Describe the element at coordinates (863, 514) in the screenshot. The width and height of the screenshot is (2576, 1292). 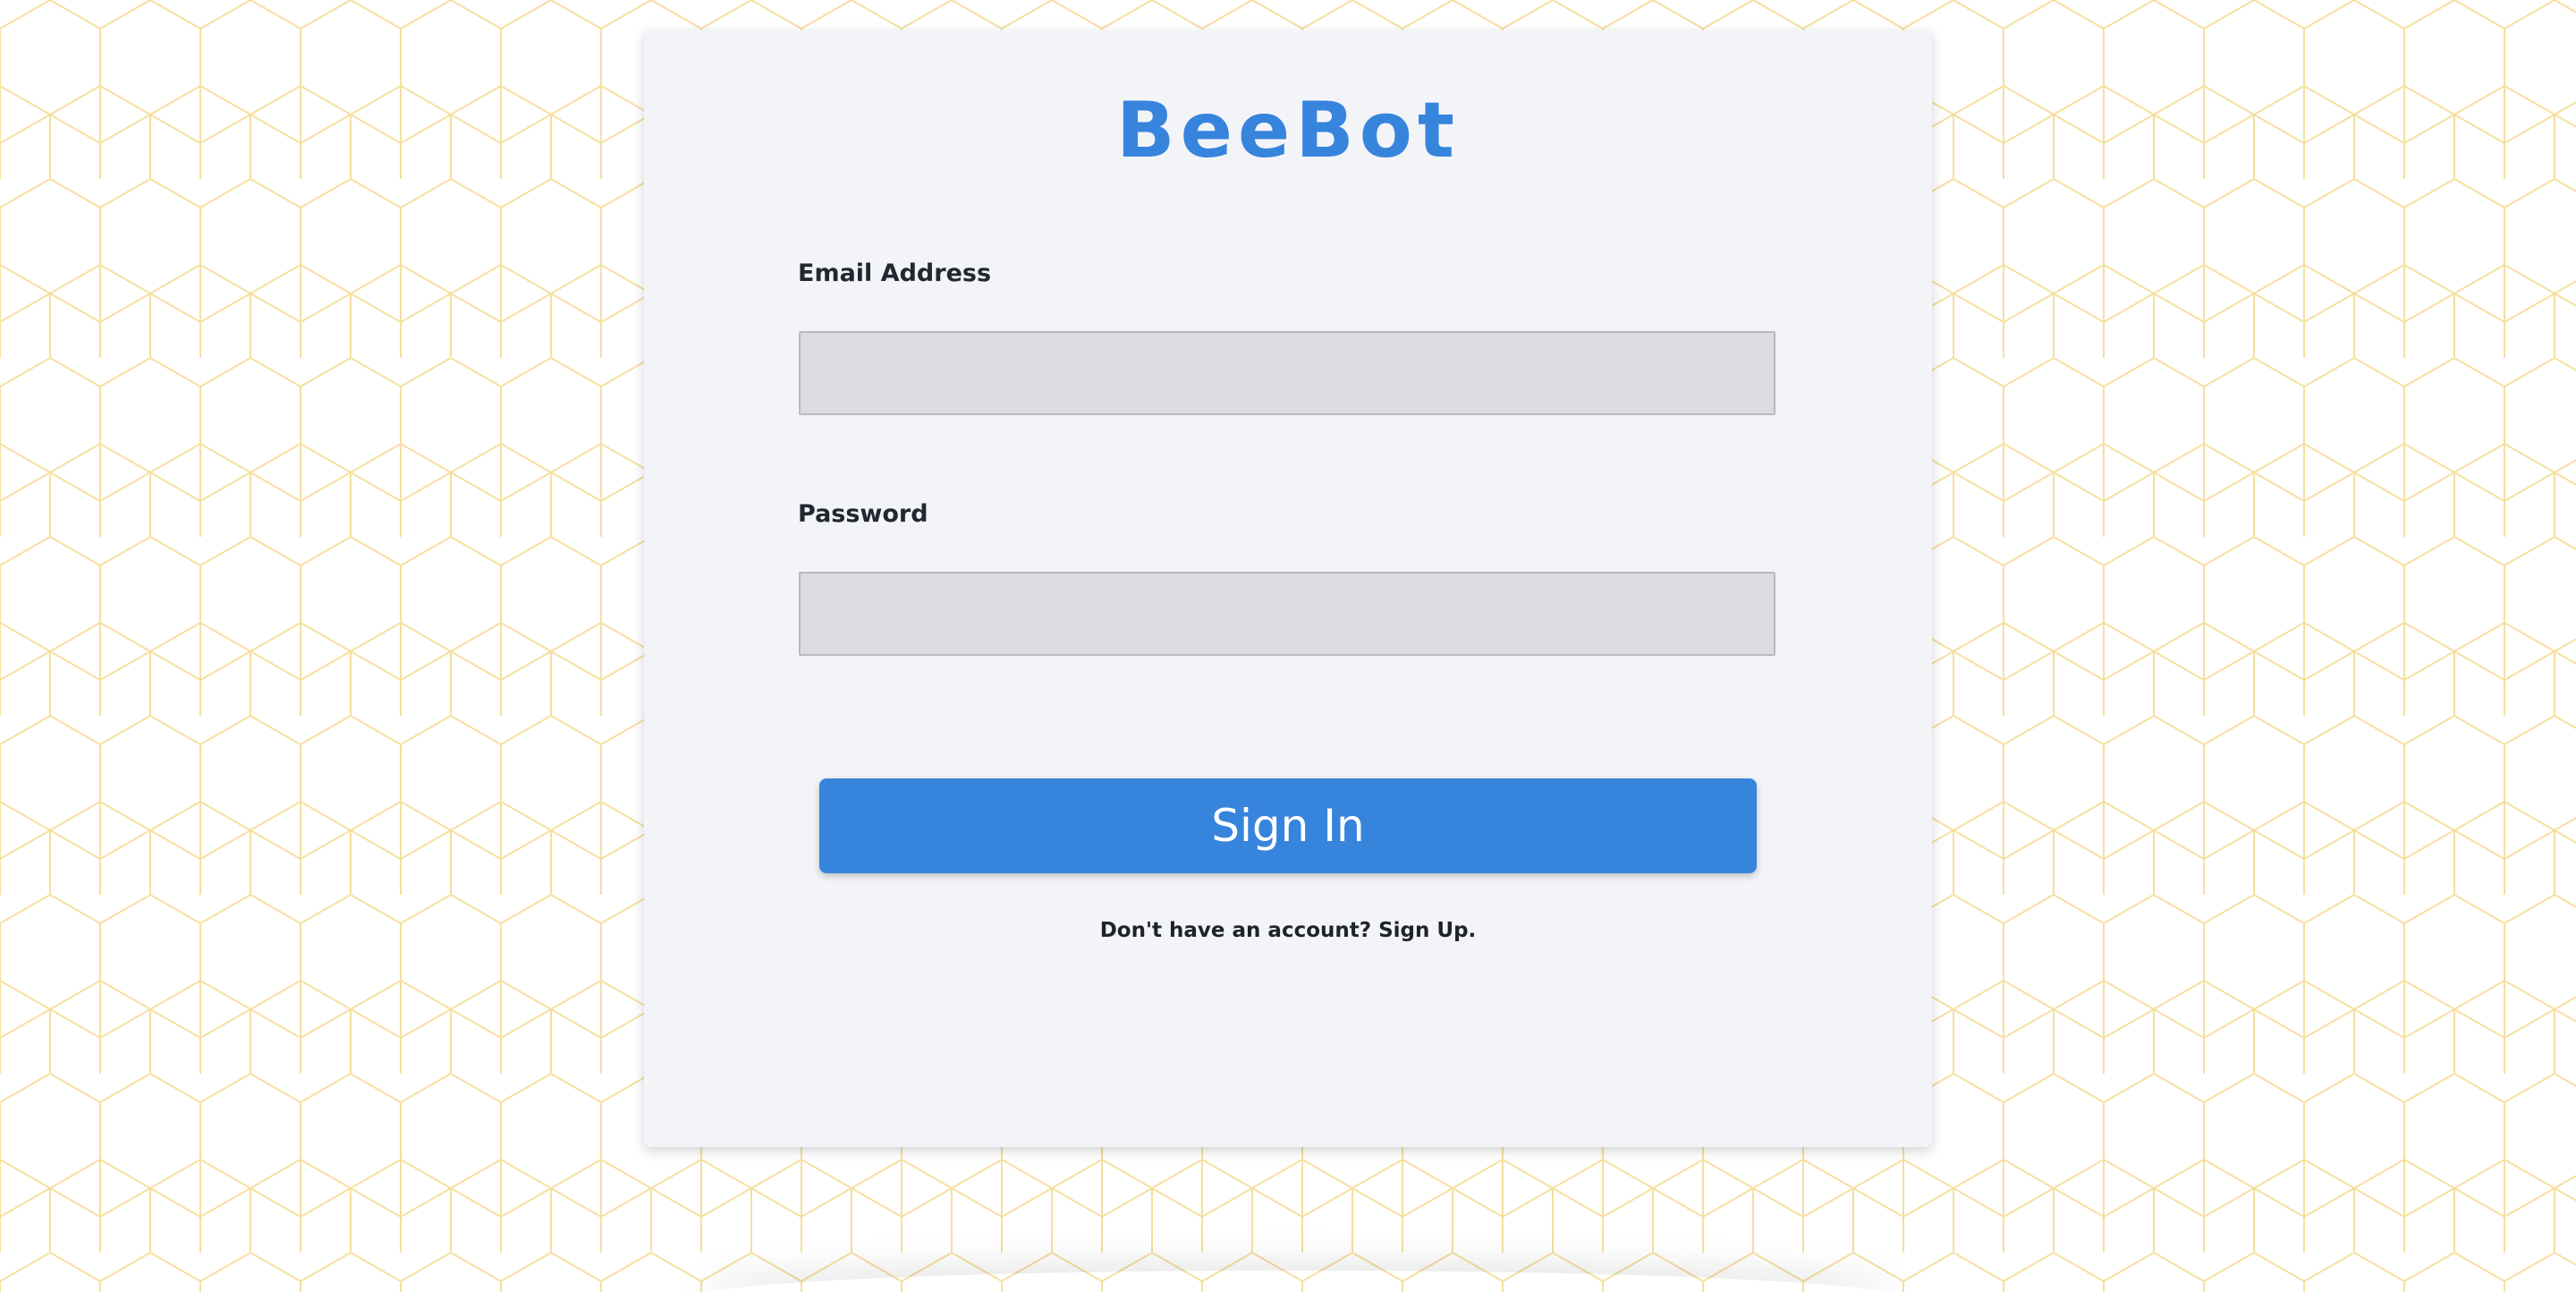
I see `password-label: Password` at that location.